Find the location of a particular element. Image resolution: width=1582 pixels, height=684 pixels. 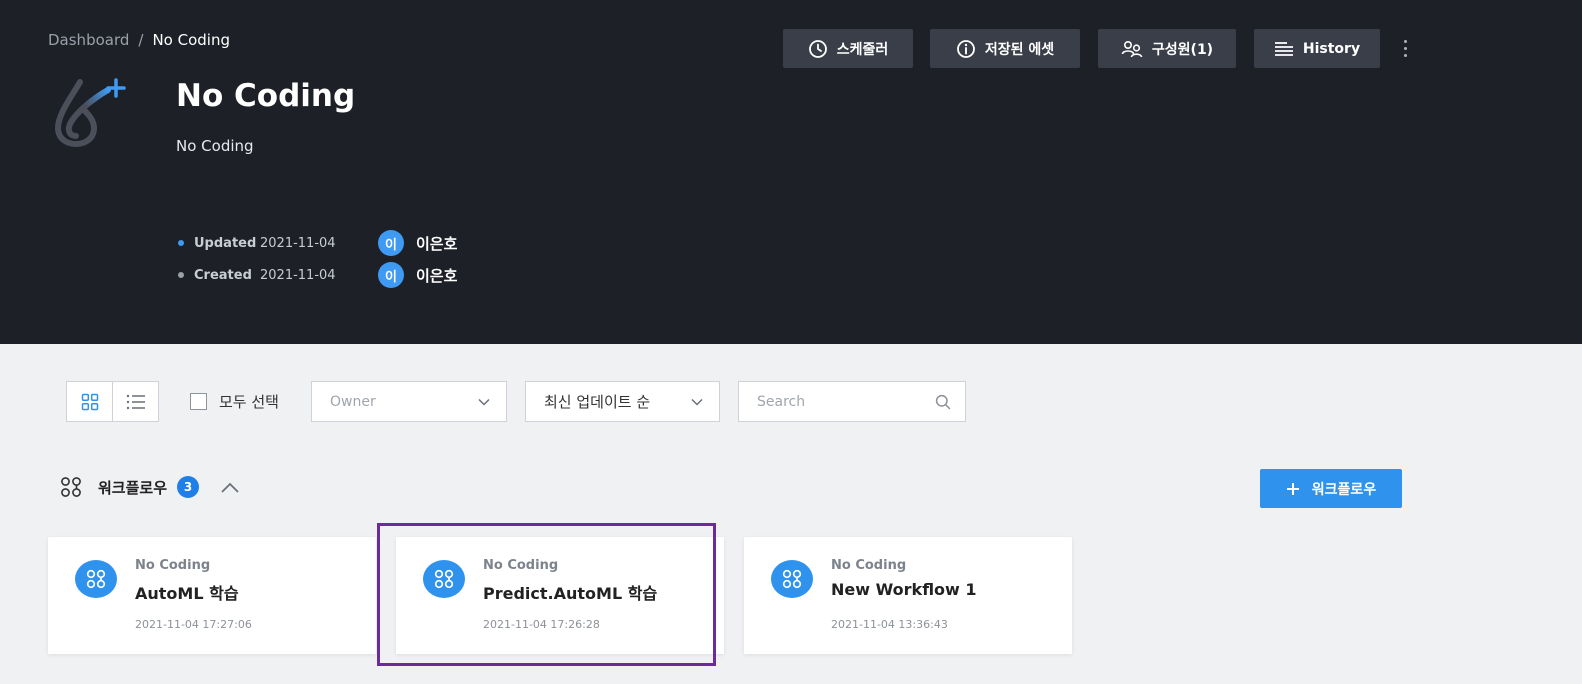

created-label: Created is located at coordinates (223, 275).